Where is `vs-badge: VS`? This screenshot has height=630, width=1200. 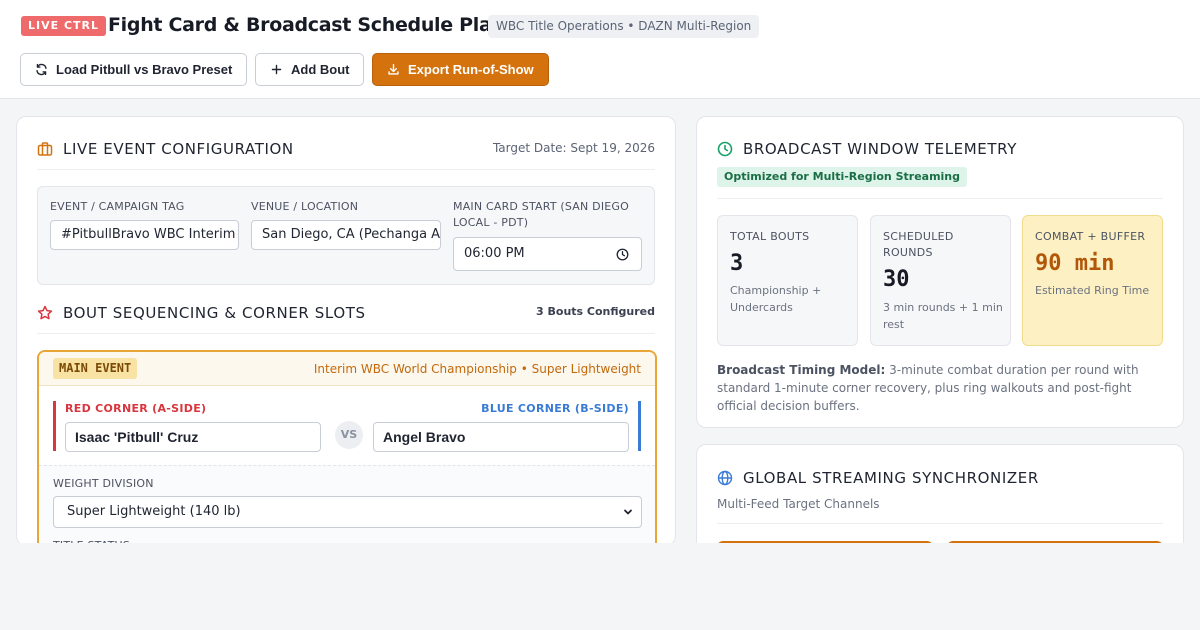
vs-badge: VS is located at coordinates (349, 435).